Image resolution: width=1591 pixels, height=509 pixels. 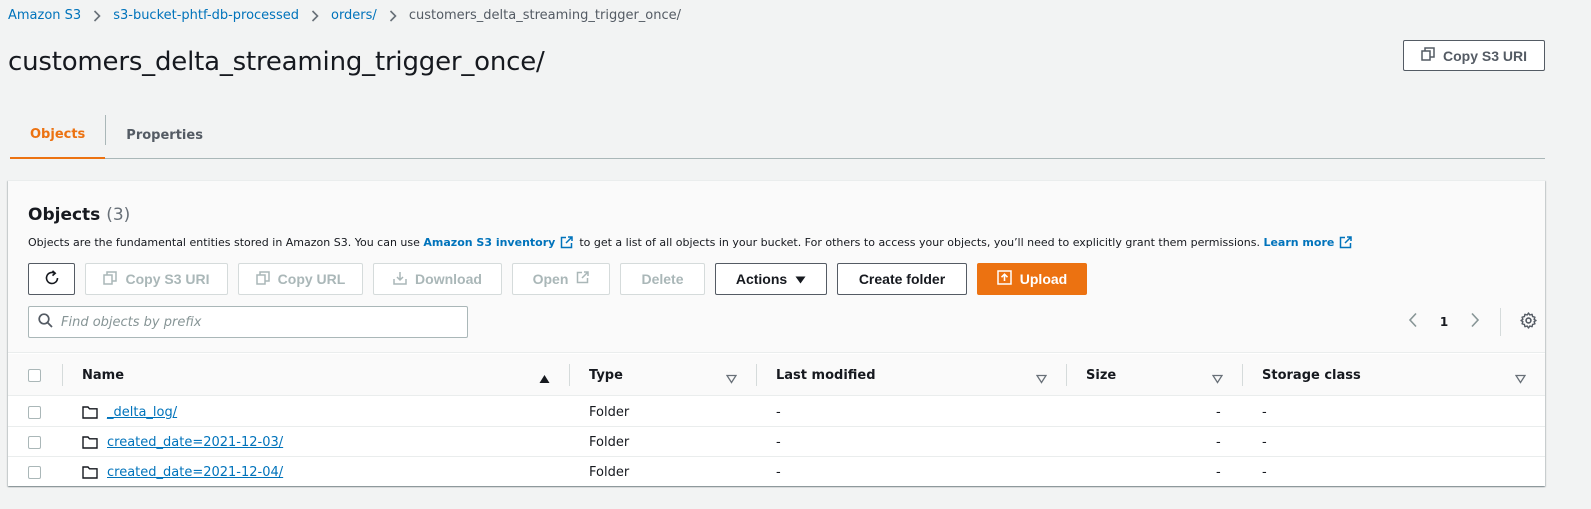 I want to click on pagination: 1, so click(x=1470, y=322).